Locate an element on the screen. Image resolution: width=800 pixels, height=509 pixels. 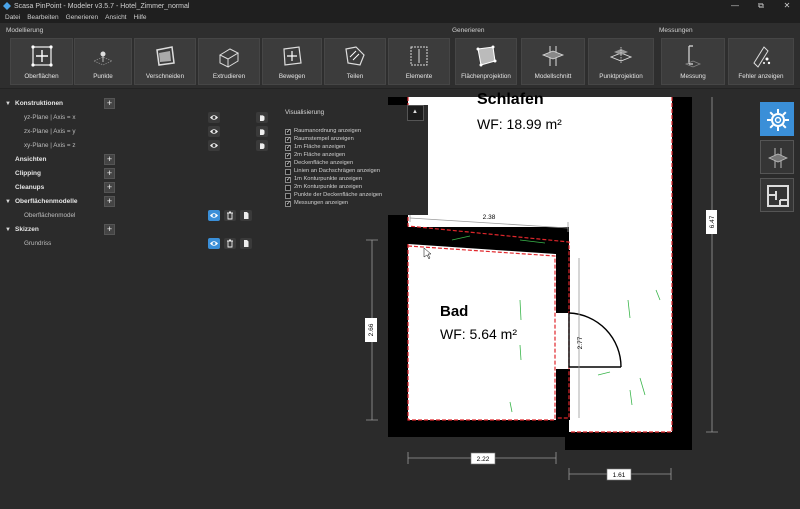
tool-elemente: Elemente is located at coordinates (419, 61).